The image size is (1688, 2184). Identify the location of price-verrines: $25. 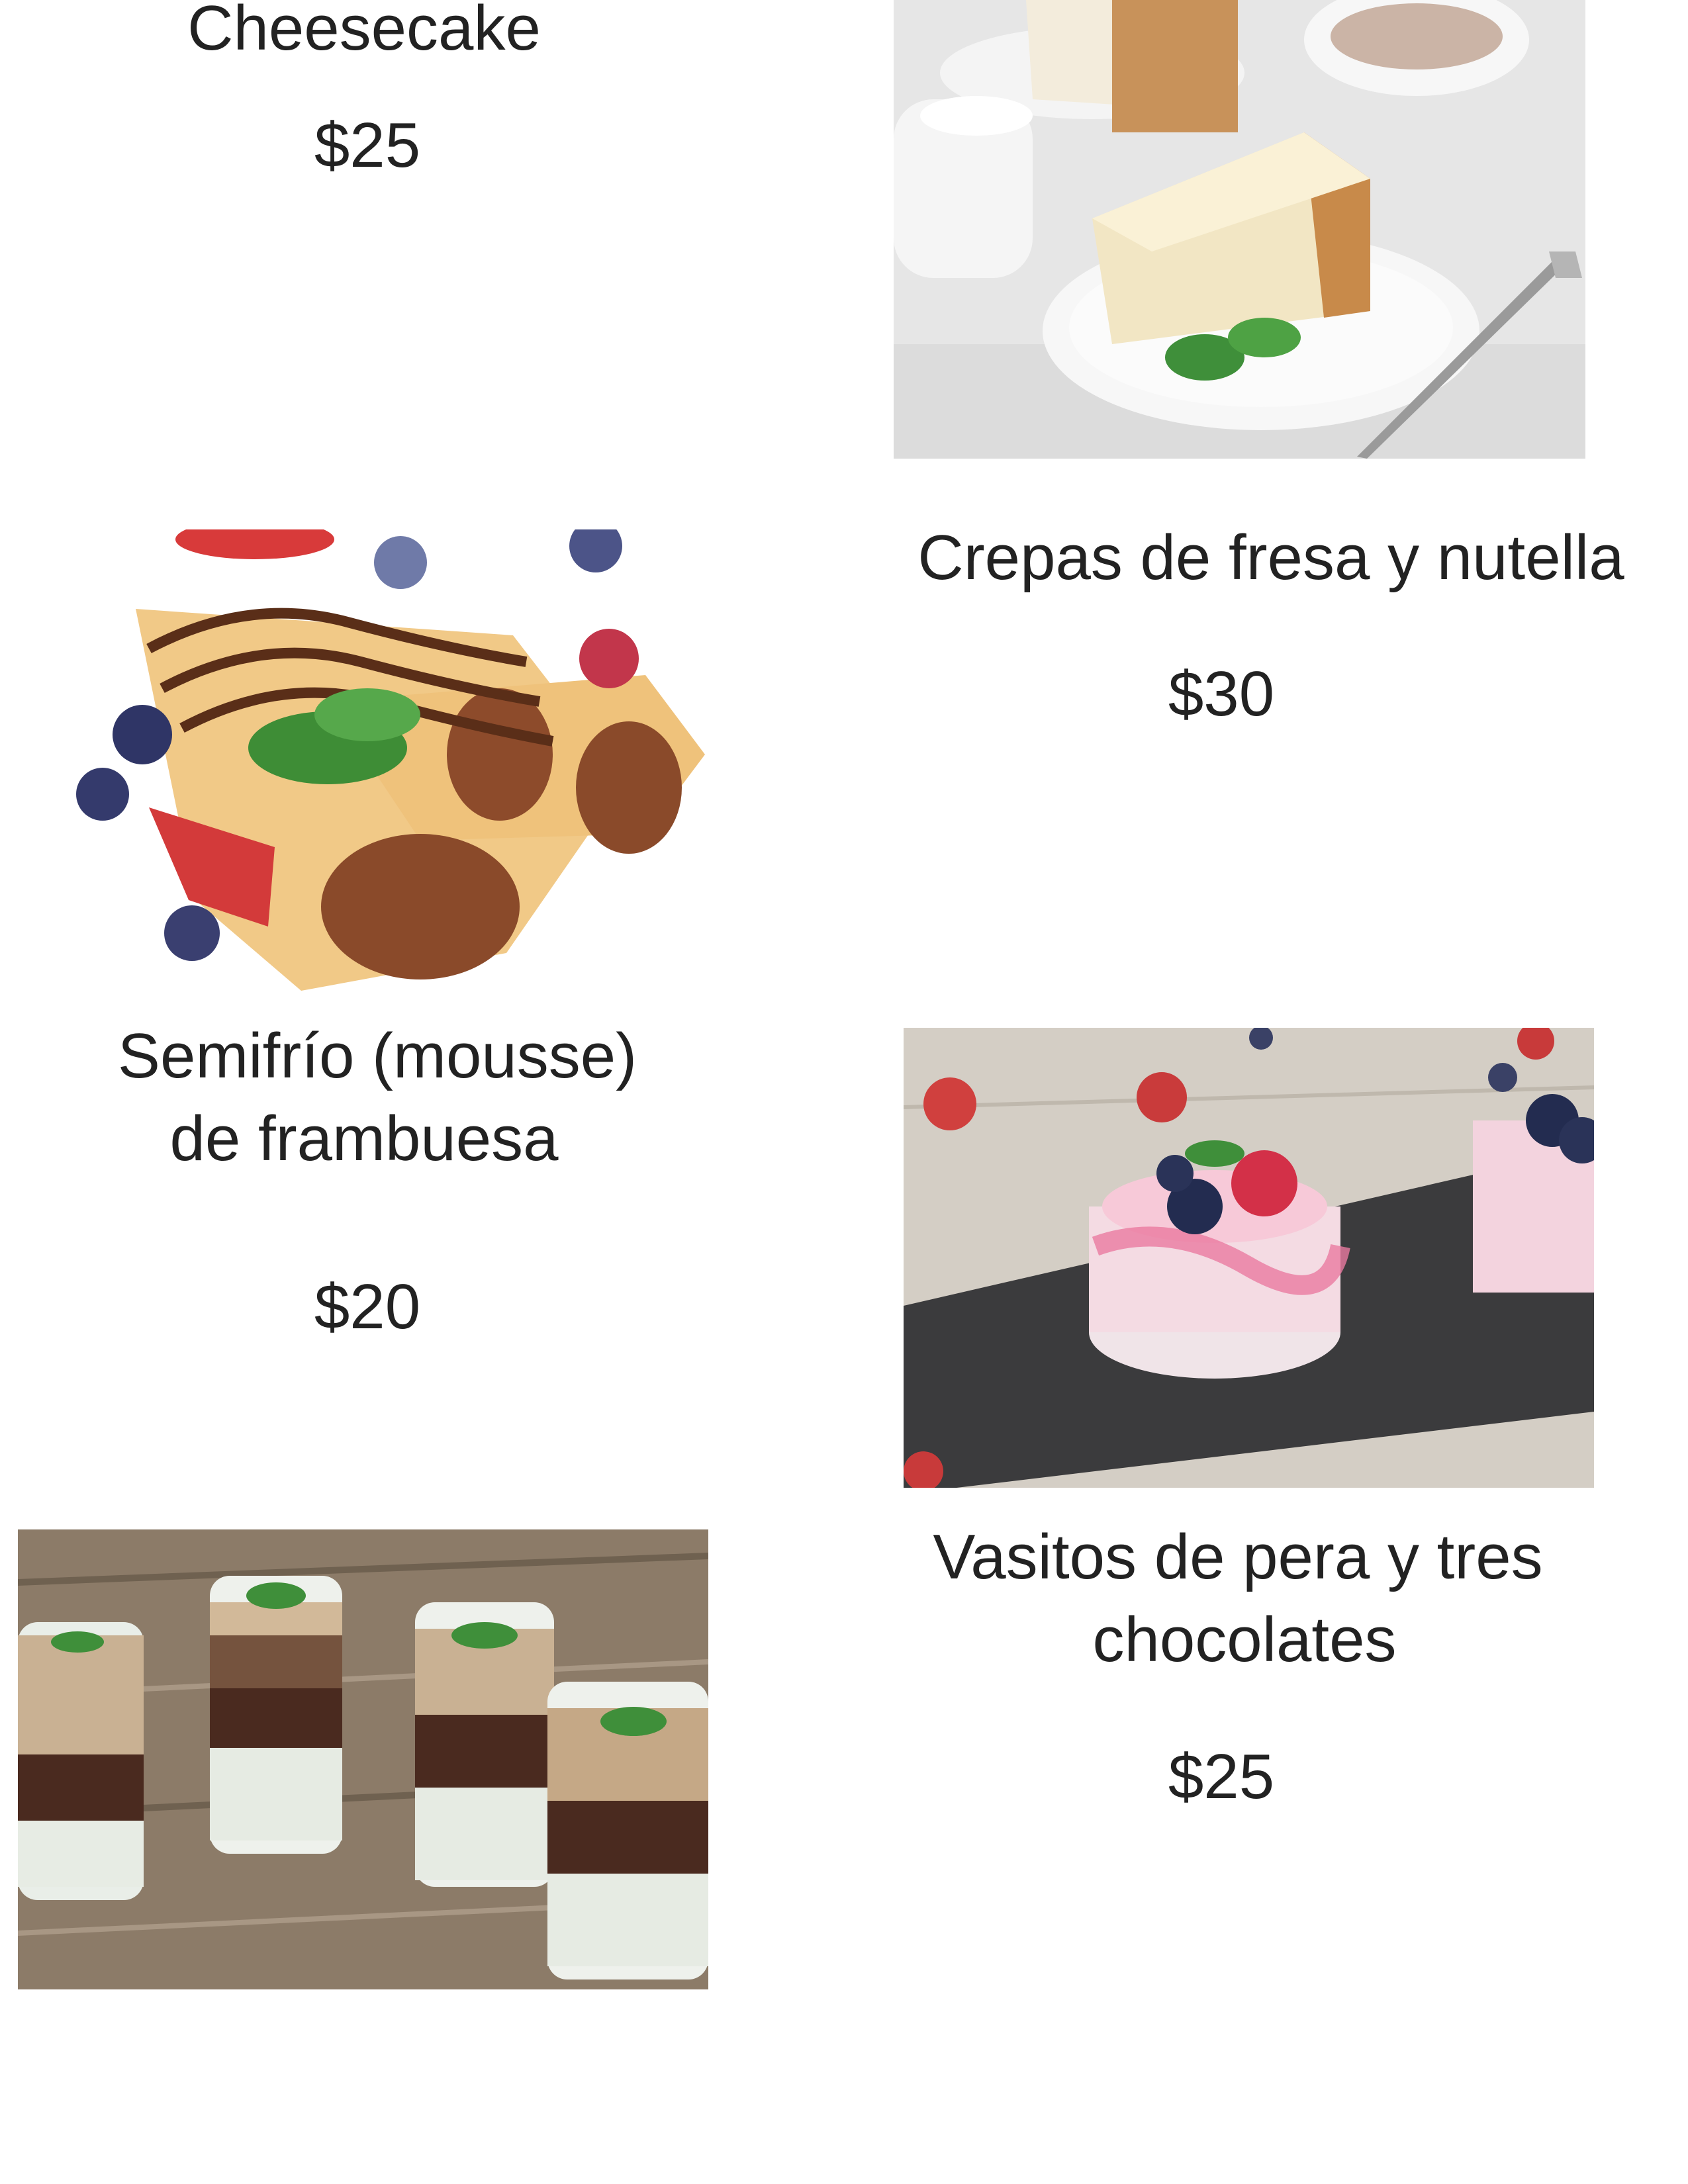
(1221, 1777).